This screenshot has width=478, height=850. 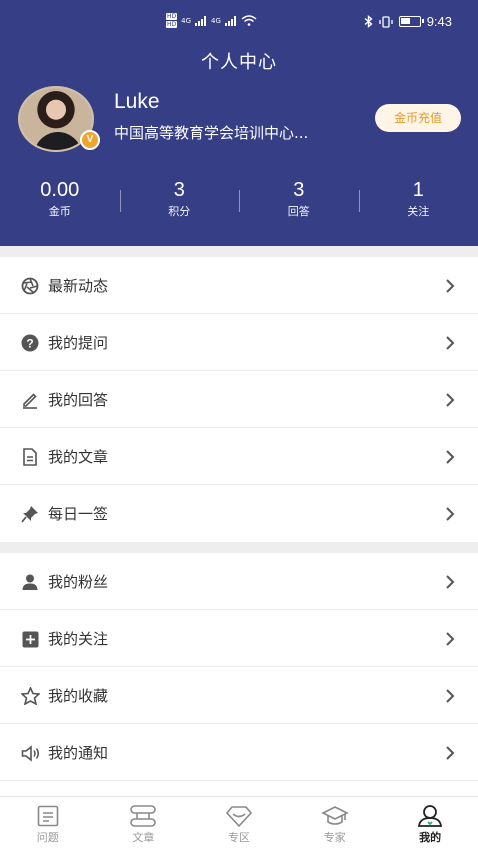 What do you see at coordinates (30, 457) in the screenshot?
I see `document-icon` at bounding box center [30, 457].